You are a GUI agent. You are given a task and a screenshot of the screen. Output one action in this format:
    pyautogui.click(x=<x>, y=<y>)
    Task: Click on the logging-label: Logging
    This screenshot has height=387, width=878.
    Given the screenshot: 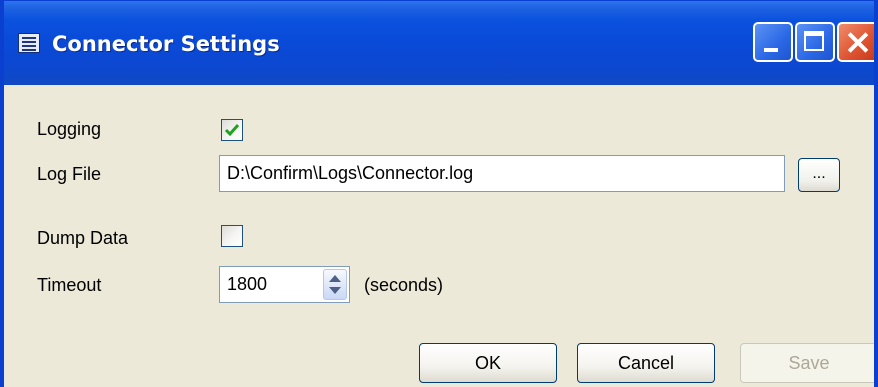 What is the action you would take?
    pyautogui.click(x=69, y=129)
    